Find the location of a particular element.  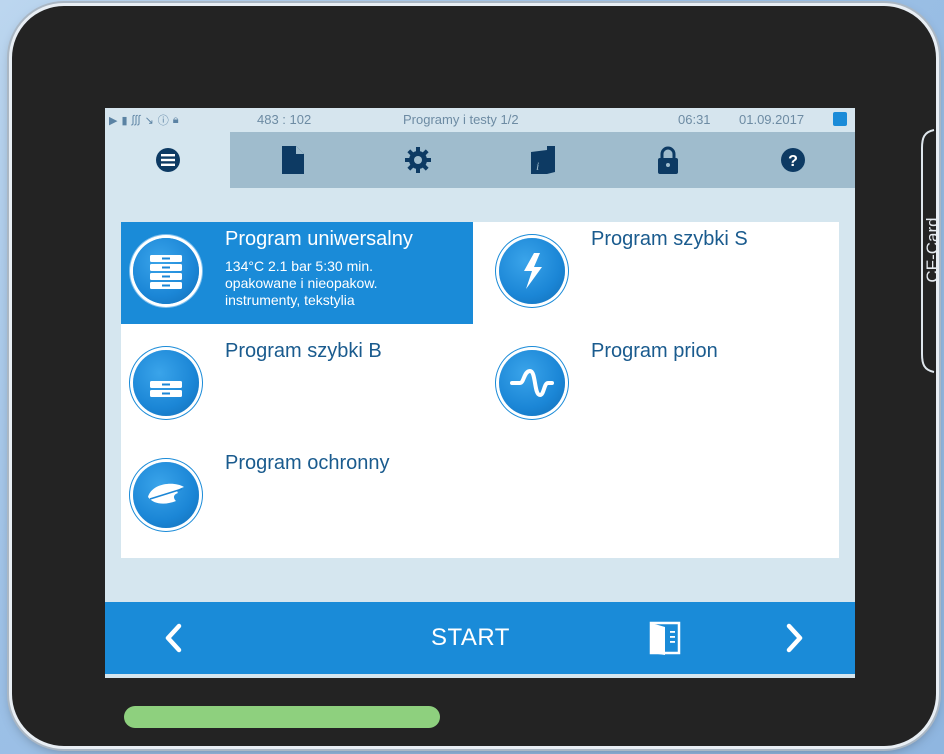

status-icons: ▶ ▮ ∫∫∫ ↘ ⓘ 🔒︎ is located at coordinates (144, 120).